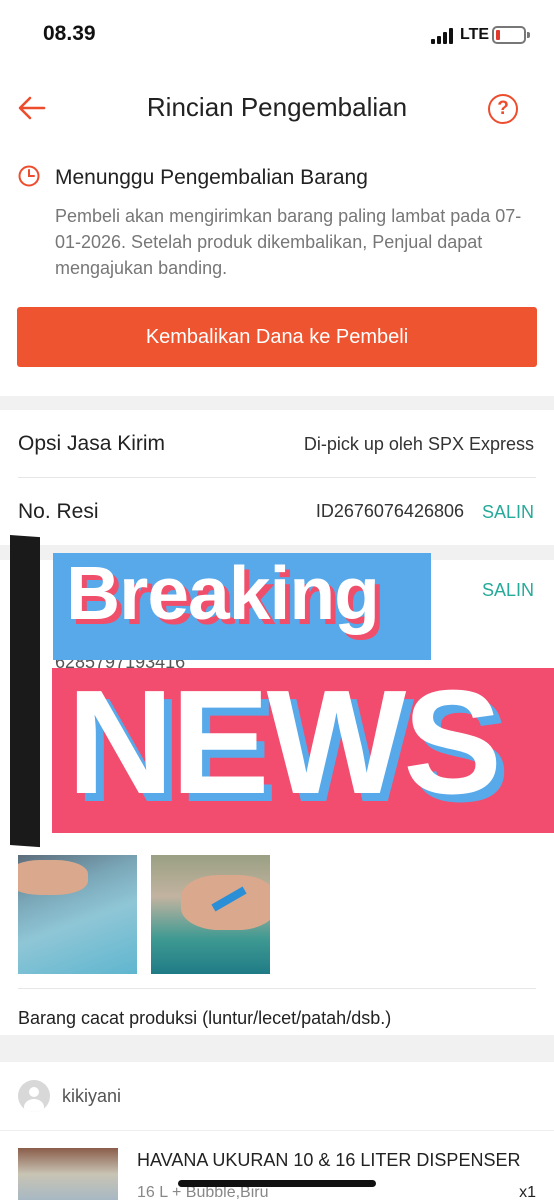 This screenshot has height=1200, width=554. I want to click on question-circle-icon: ?, so click(503, 109).